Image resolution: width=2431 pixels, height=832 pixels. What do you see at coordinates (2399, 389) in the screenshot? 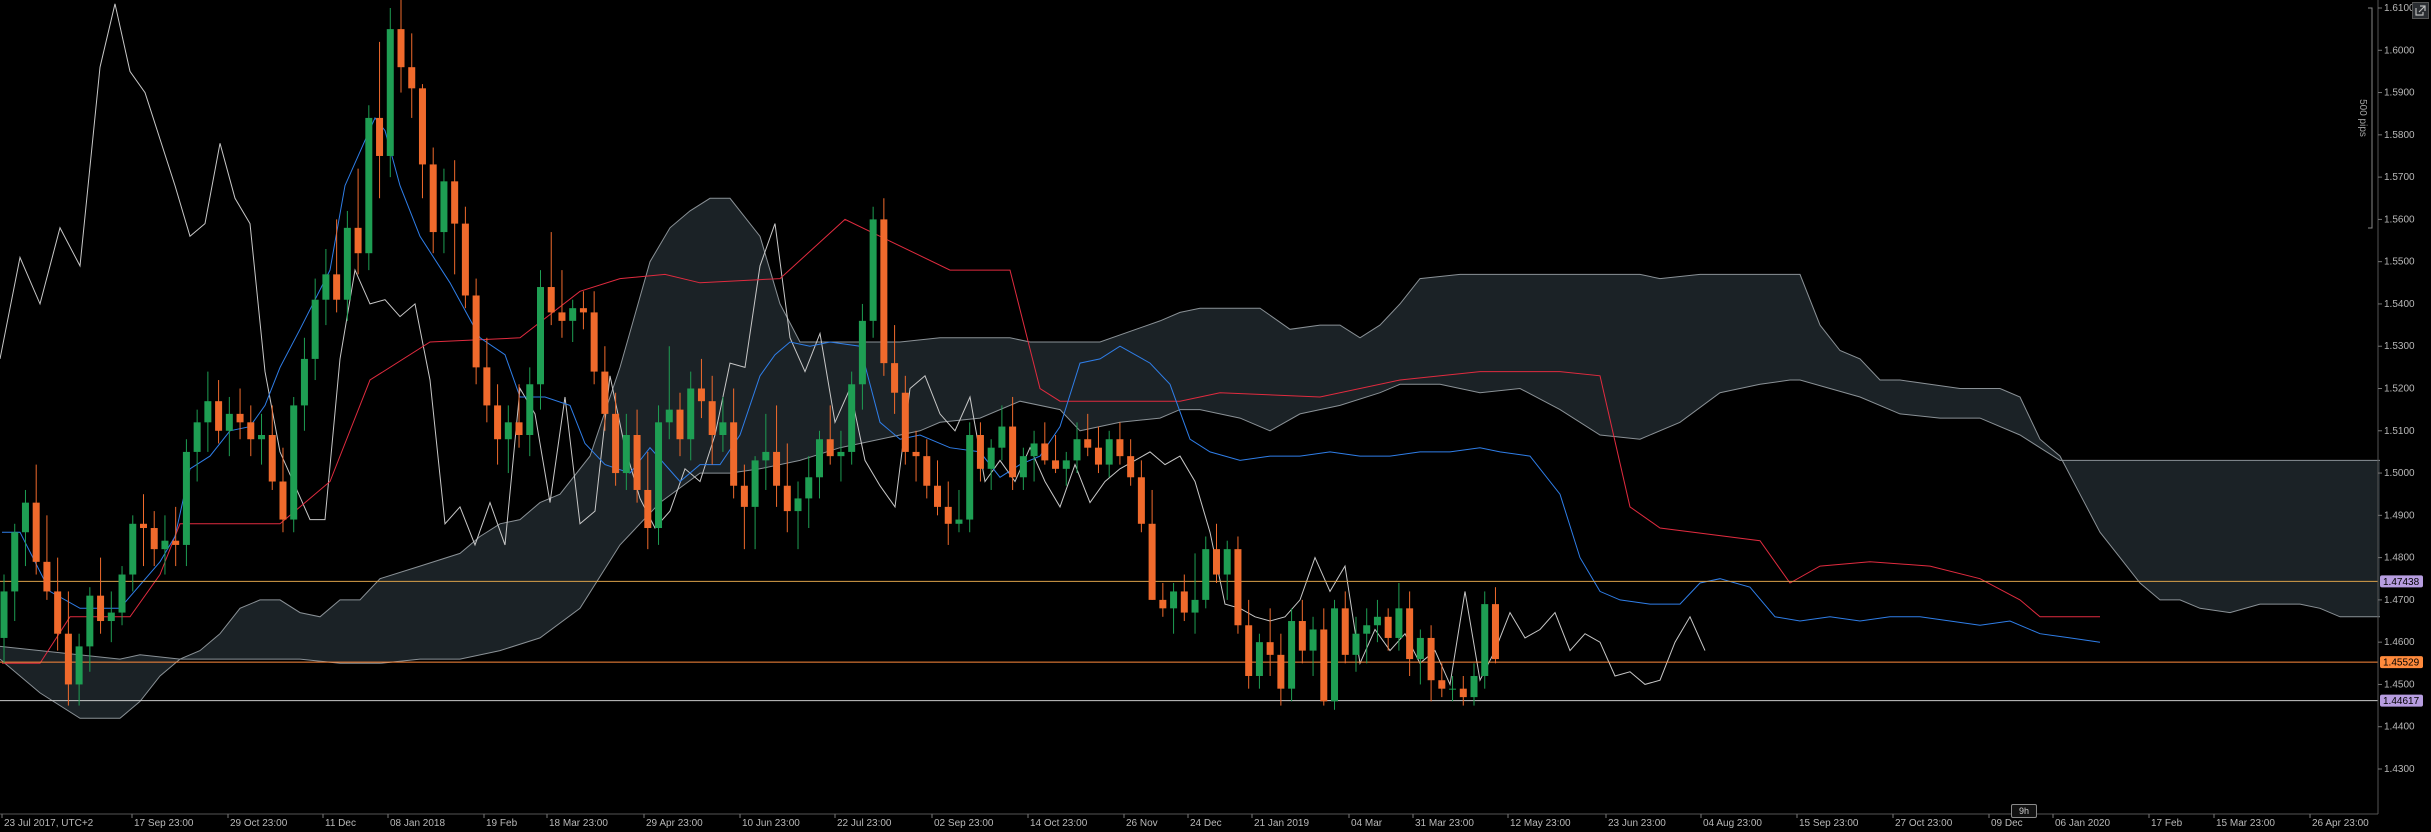
I see `price-tick-label: 1.5200` at bounding box center [2399, 389].